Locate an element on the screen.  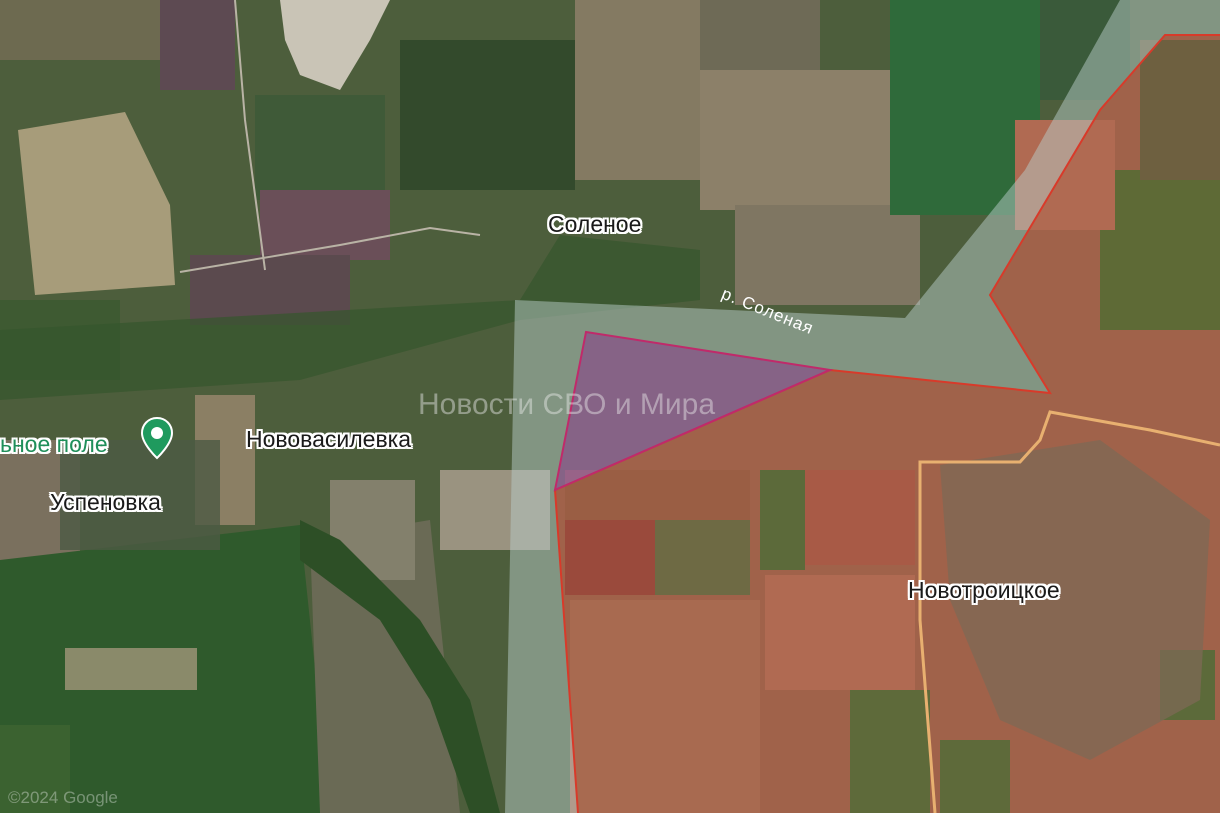
copyright: ©2024 Google is located at coordinates (63, 797).